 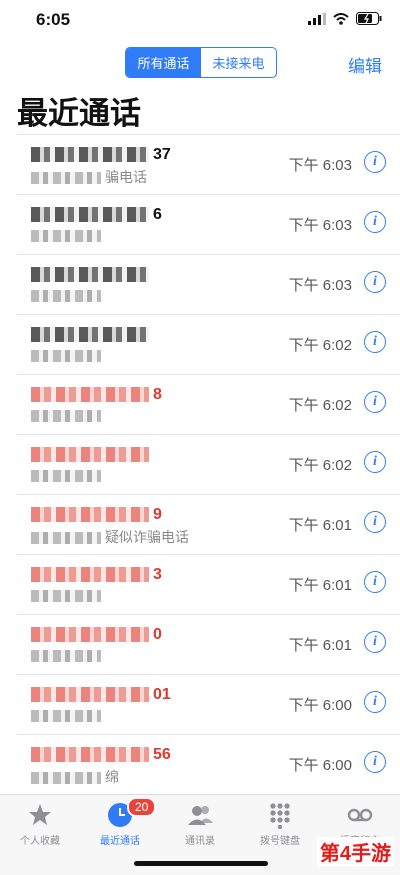 What do you see at coordinates (238, 62) in the screenshot?
I see `tab-missed-calls: 未接来电` at bounding box center [238, 62].